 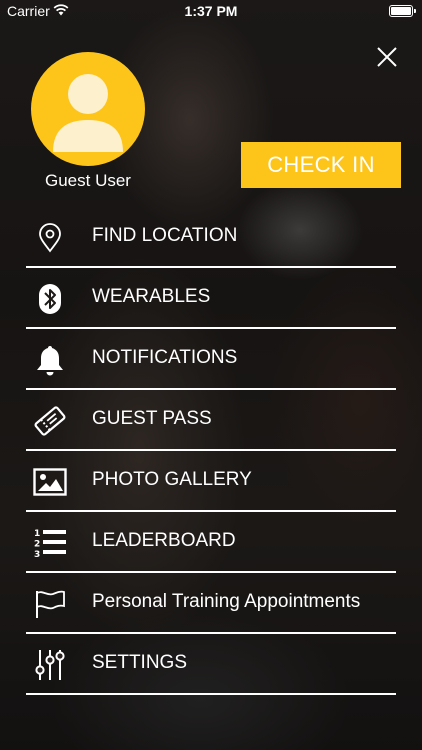 What do you see at coordinates (151, 296) in the screenshot?
I see `menu-item-label: WEARABLES` at bounding box center [151, 296].